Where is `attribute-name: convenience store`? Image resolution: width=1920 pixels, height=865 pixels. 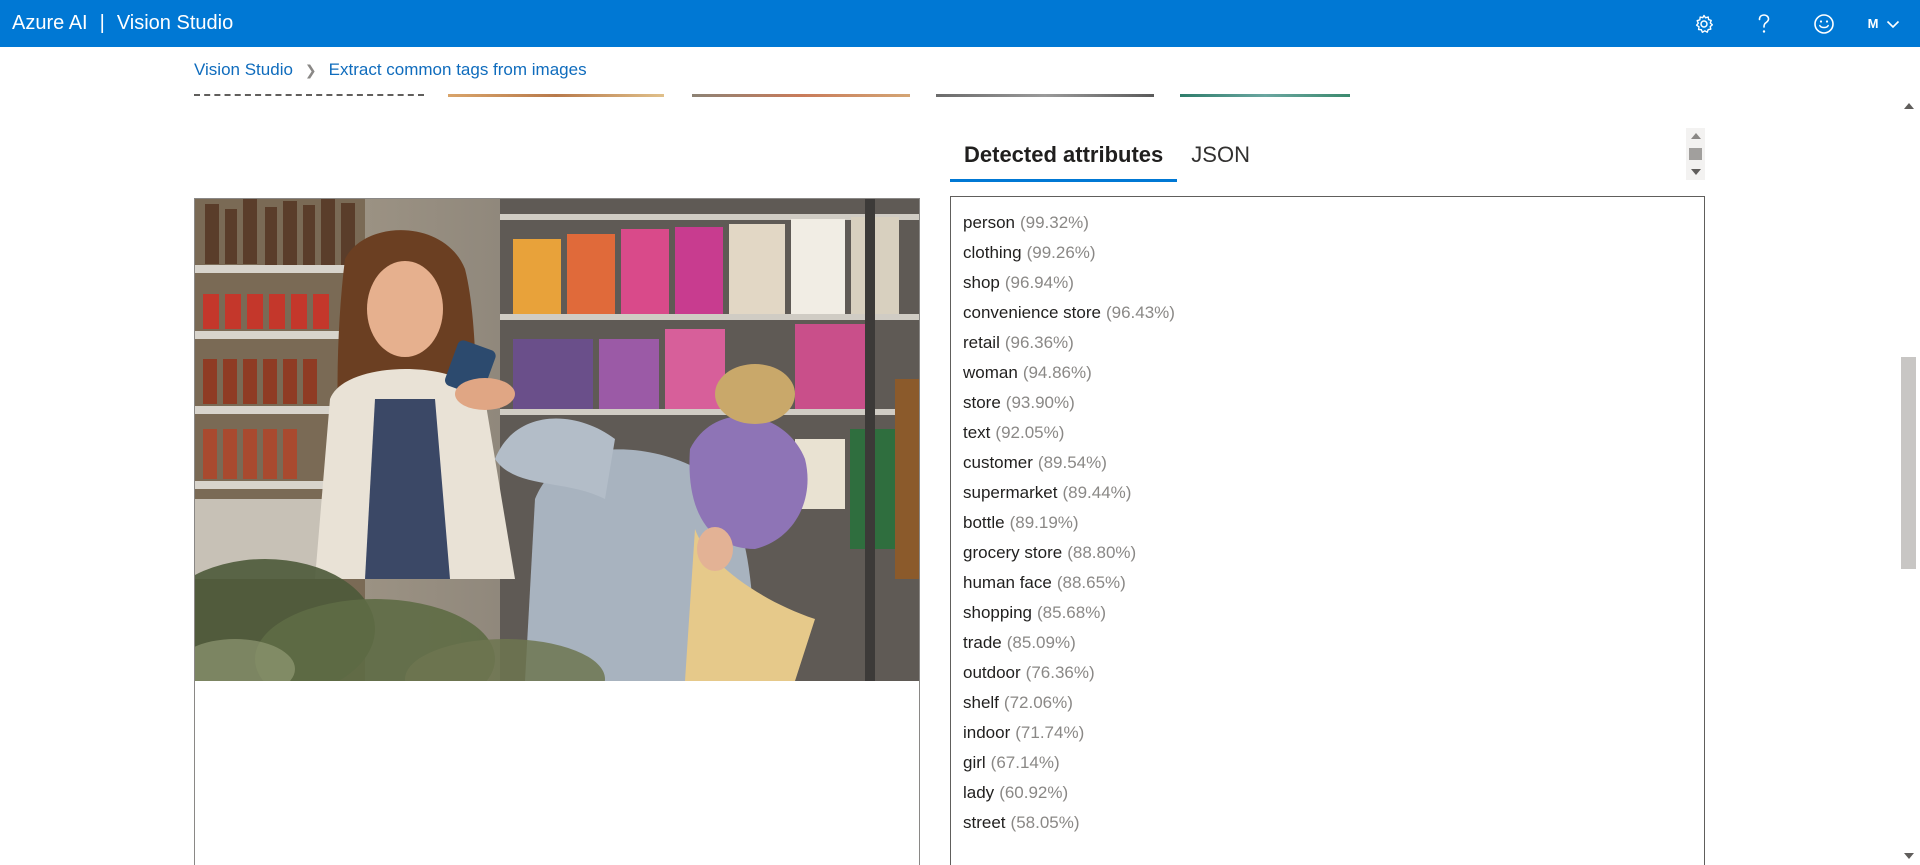 attribute-name: convenience store is located at coordinates (1032, 312).